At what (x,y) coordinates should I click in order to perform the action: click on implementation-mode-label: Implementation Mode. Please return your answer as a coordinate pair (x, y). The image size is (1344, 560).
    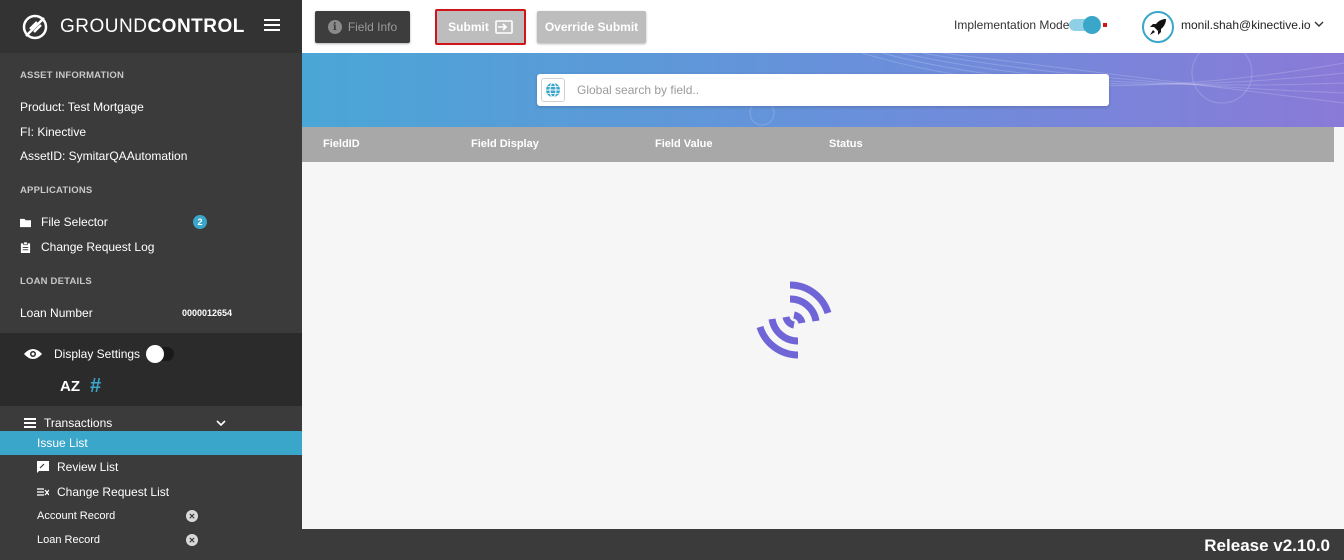
    Looking at the image, I should click on (1012, 25).